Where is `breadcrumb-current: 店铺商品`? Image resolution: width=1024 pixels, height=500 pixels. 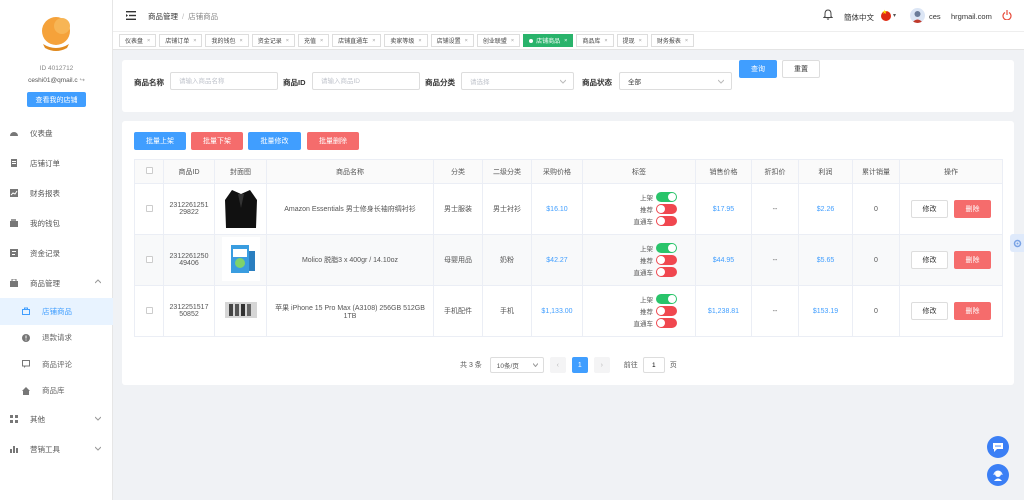 breadcrumb-current: 店铺商品 is located at coordinates (203, 16).